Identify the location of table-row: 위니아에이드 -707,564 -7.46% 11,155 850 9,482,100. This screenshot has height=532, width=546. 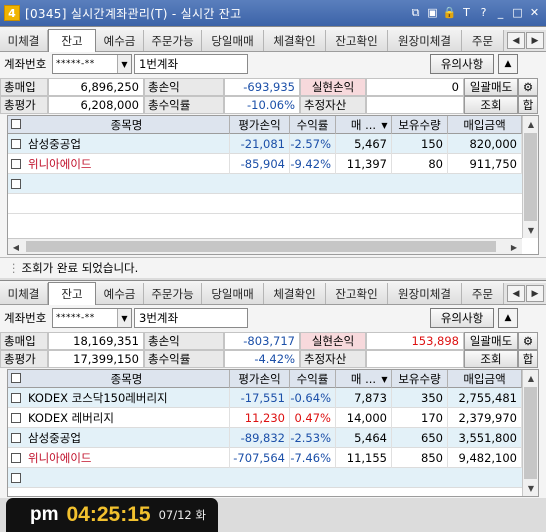
(265, 458).